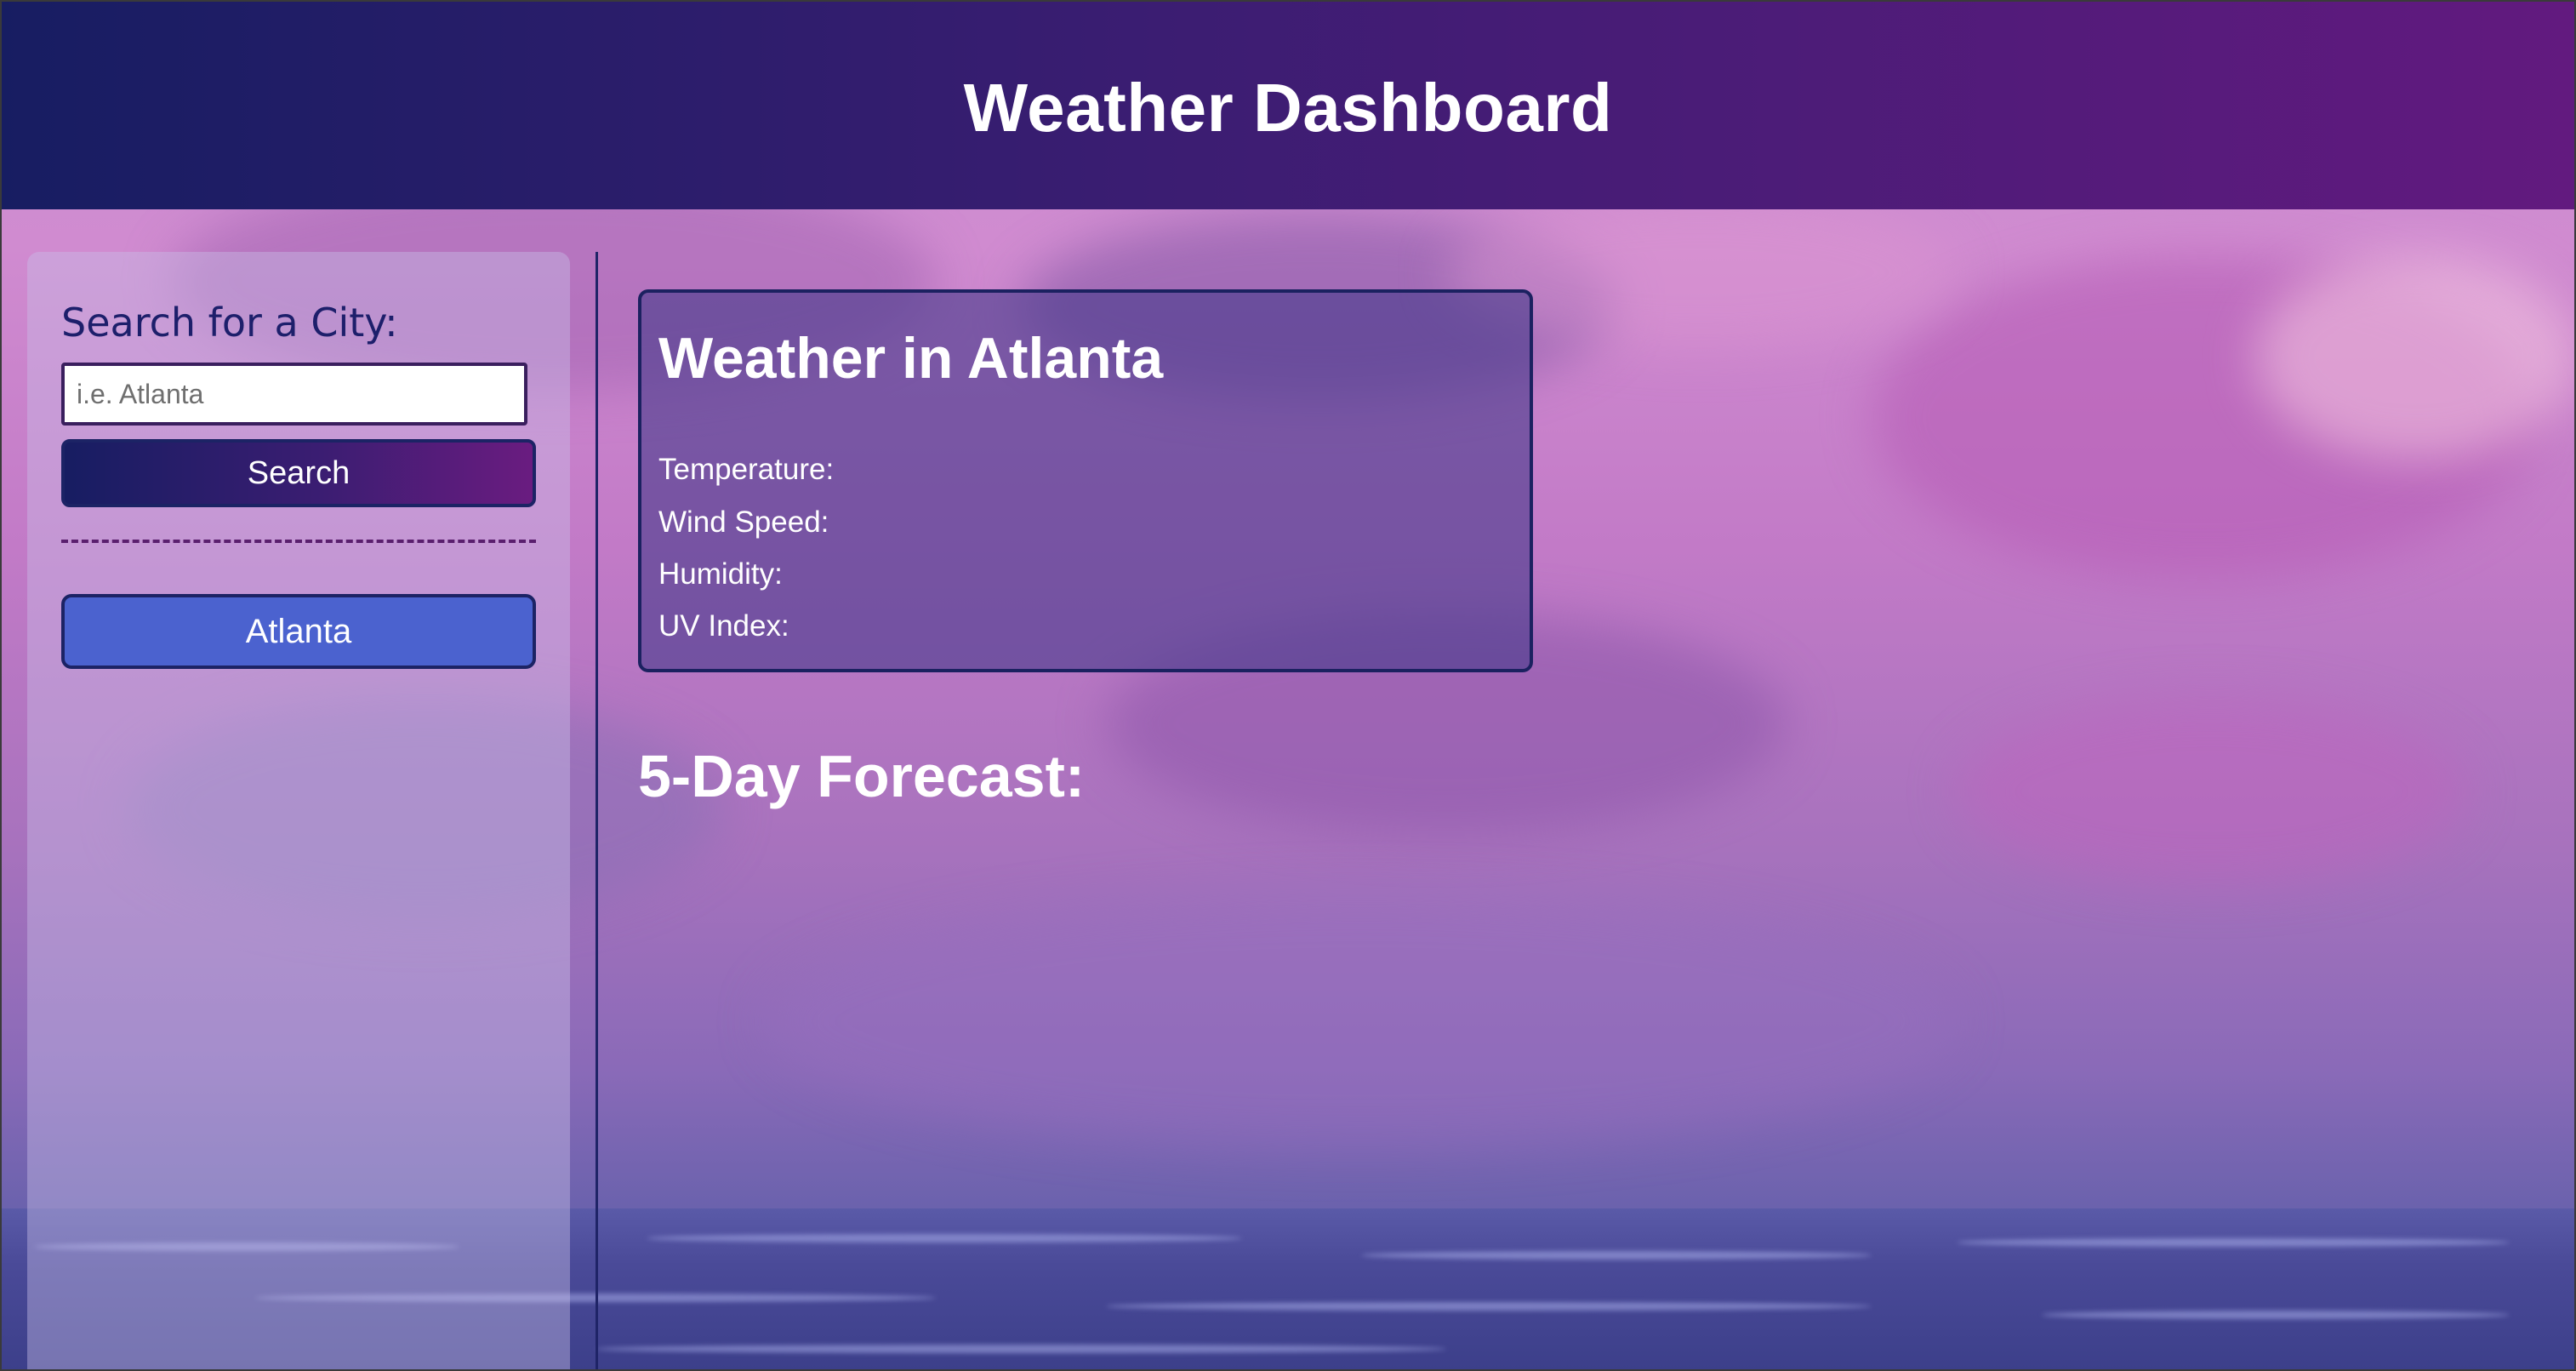 The width and height of the screenshot is (2576, 1371). Describe the element at coordinates (911, 359) in the screenshot. I see `current-weather-title: Weather in Atlanta` at that location.